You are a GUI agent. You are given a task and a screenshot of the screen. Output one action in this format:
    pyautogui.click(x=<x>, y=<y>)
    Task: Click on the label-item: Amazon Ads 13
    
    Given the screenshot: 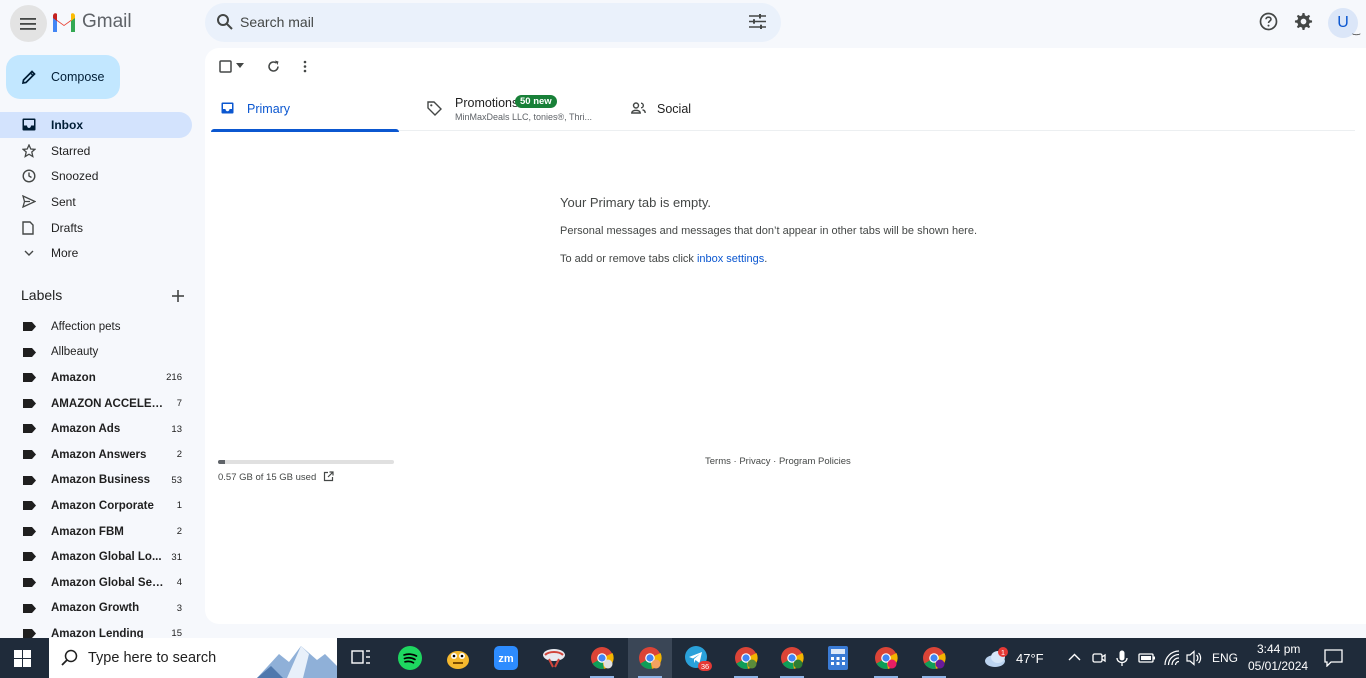 What is the action you would take?
    pyautogui.click(x=102, y=429)
    